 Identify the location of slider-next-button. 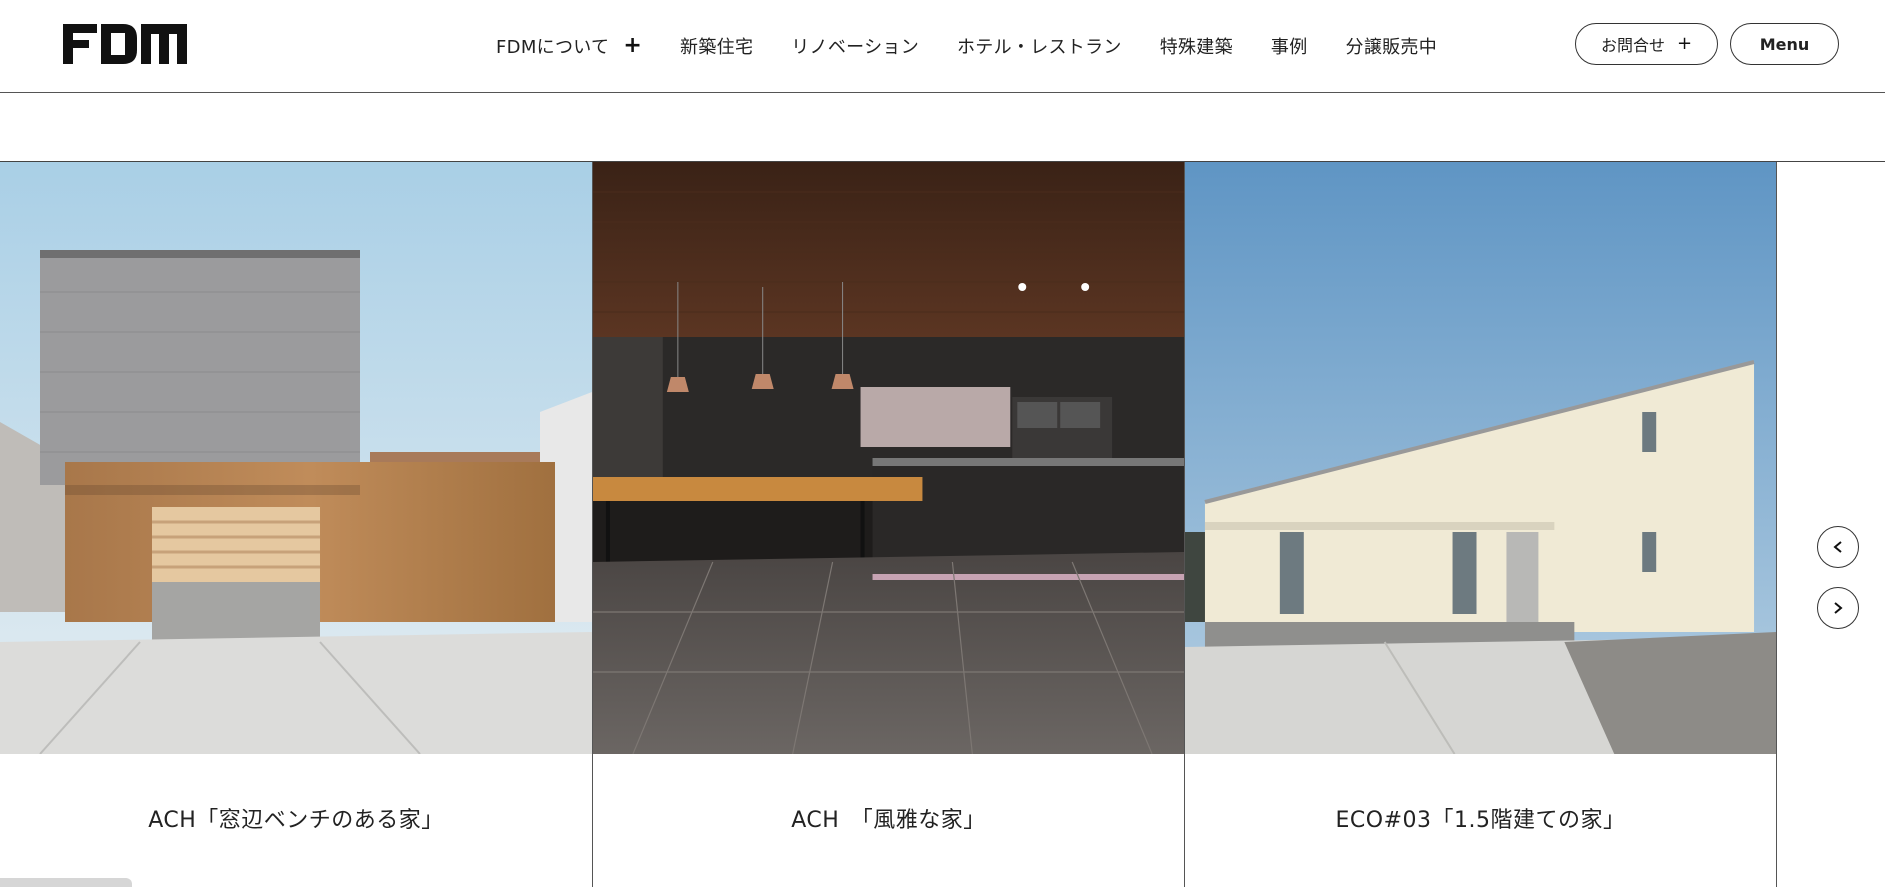
(1838, 608).